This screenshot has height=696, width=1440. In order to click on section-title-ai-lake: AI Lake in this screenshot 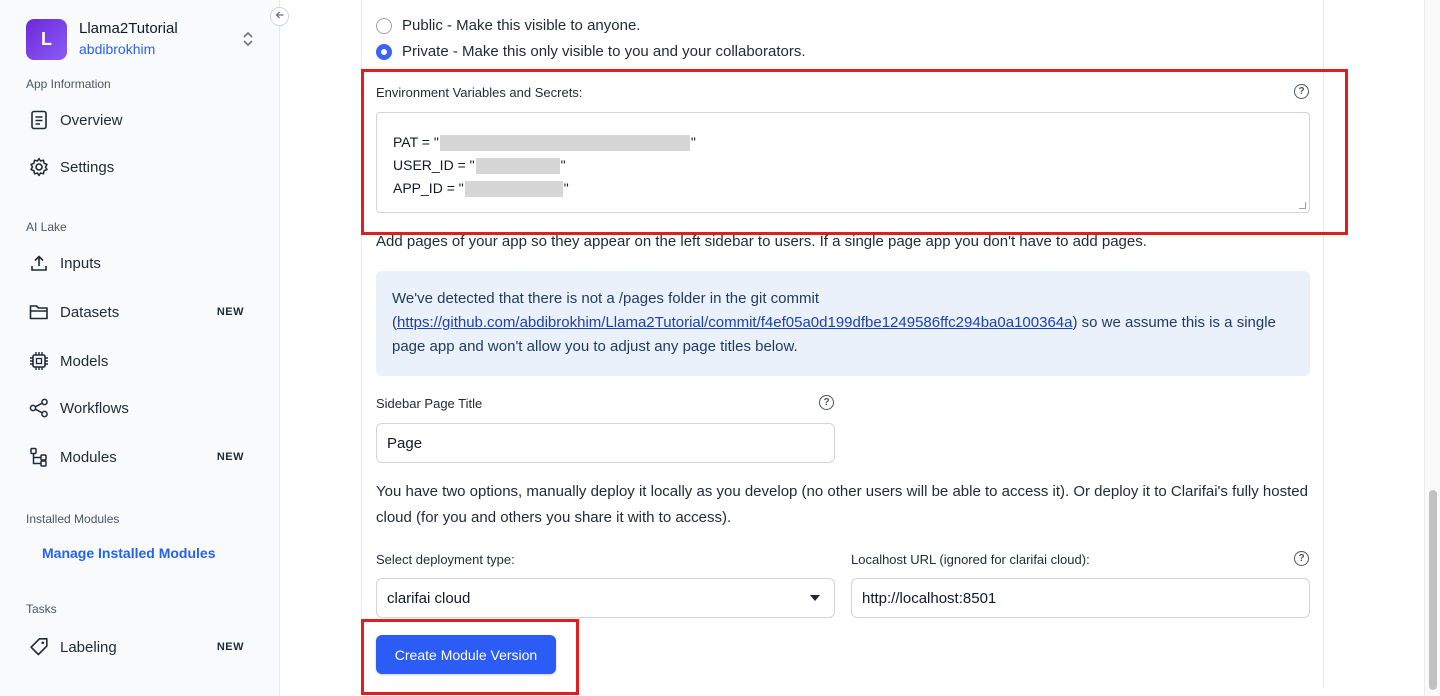, I will do `click(46, 227)`.